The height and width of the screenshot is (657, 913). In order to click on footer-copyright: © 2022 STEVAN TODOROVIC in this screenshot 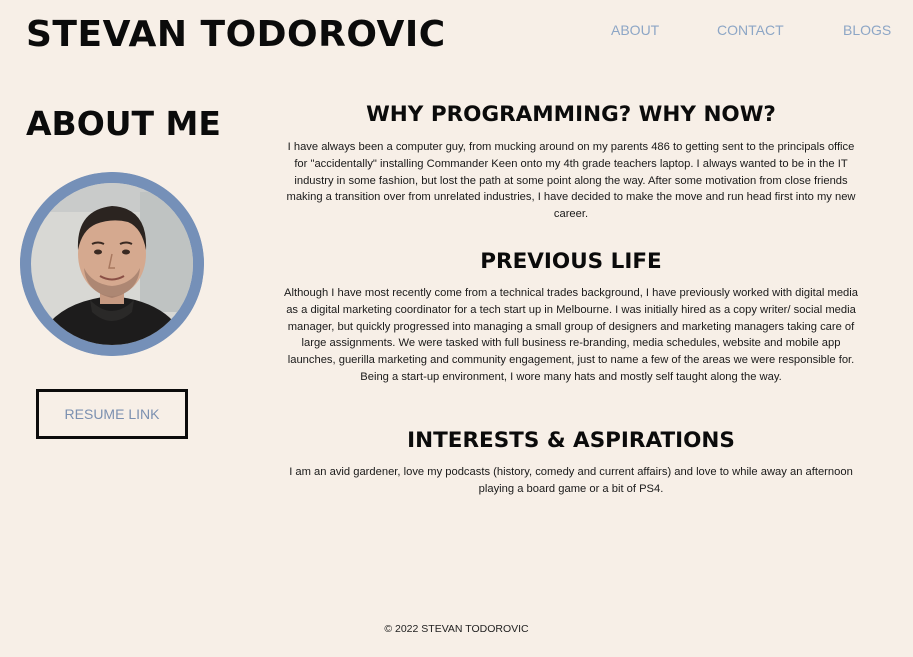, I will do `click(456, 629)`.